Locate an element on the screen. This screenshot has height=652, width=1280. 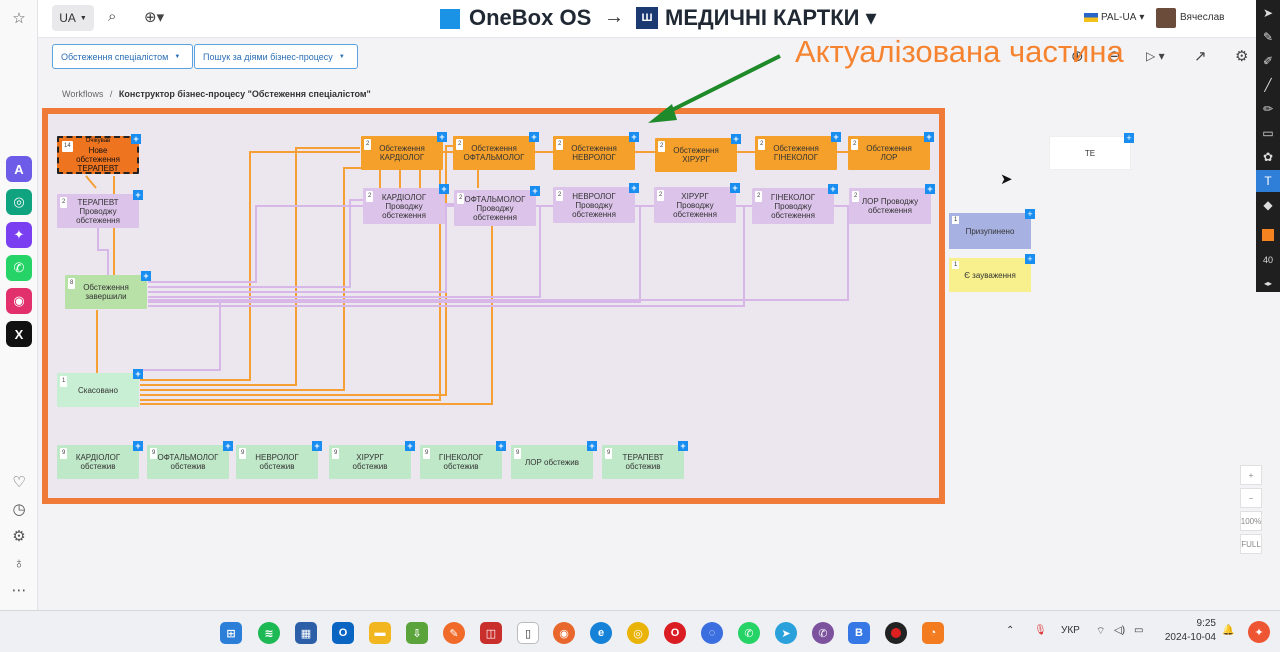
zoom-plus-button: + is located at coordinates (1251, 475).